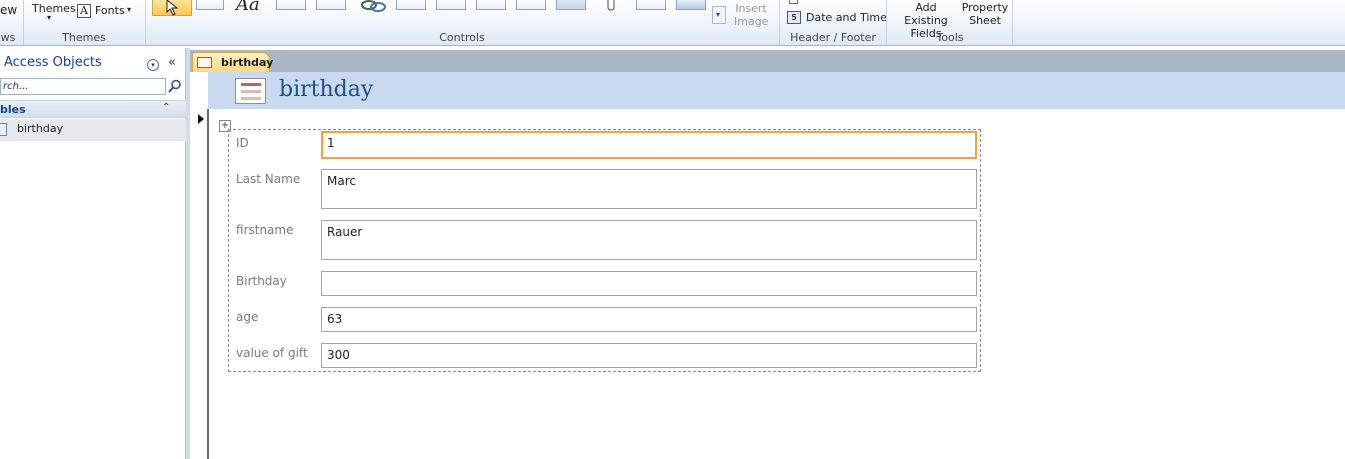 The height and width of the screenshot is (459, 1345). Describe the element at coordinates (462, 37) in the screenshot. I see `controls-group-label: Controls` at that location.